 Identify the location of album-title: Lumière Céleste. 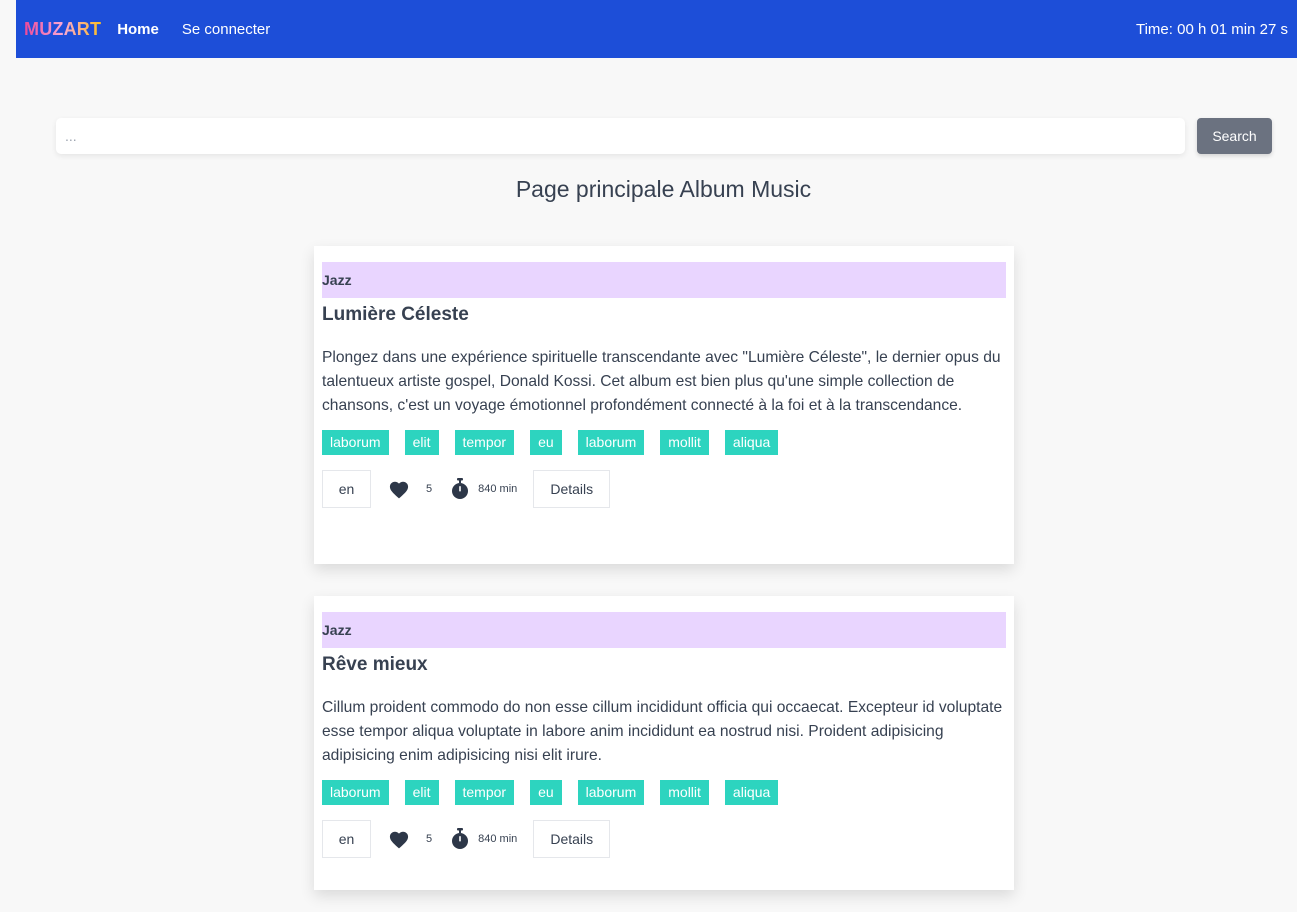
(395, 314).